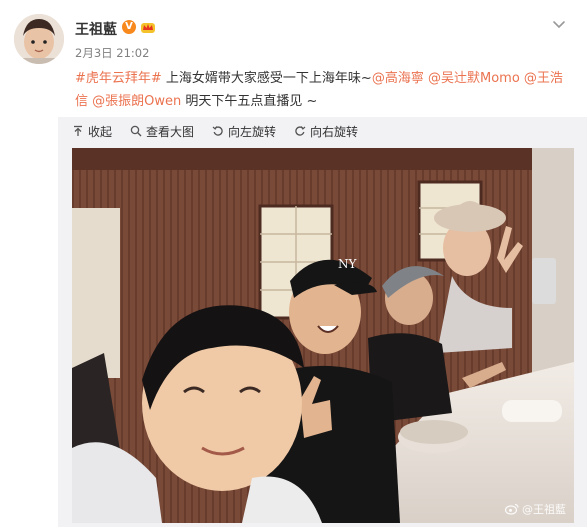  I want to click on collapse-button: 收起, so click(92, 131).